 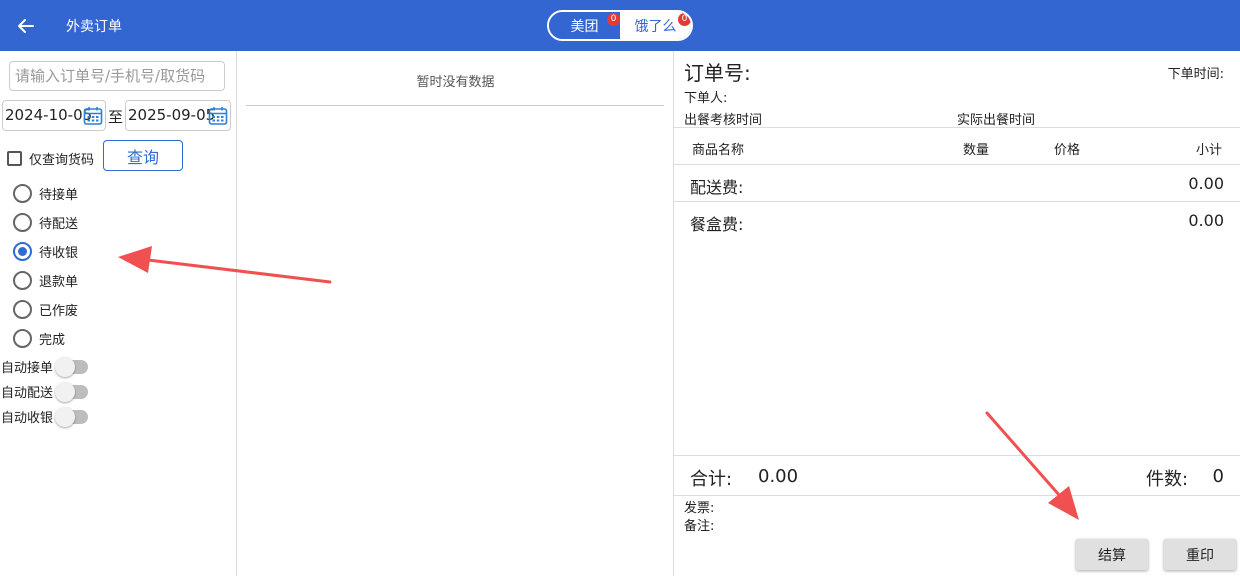 I want to click on platform-switcher: 美团 0 饿了么 0, so click(x=620, y=25).